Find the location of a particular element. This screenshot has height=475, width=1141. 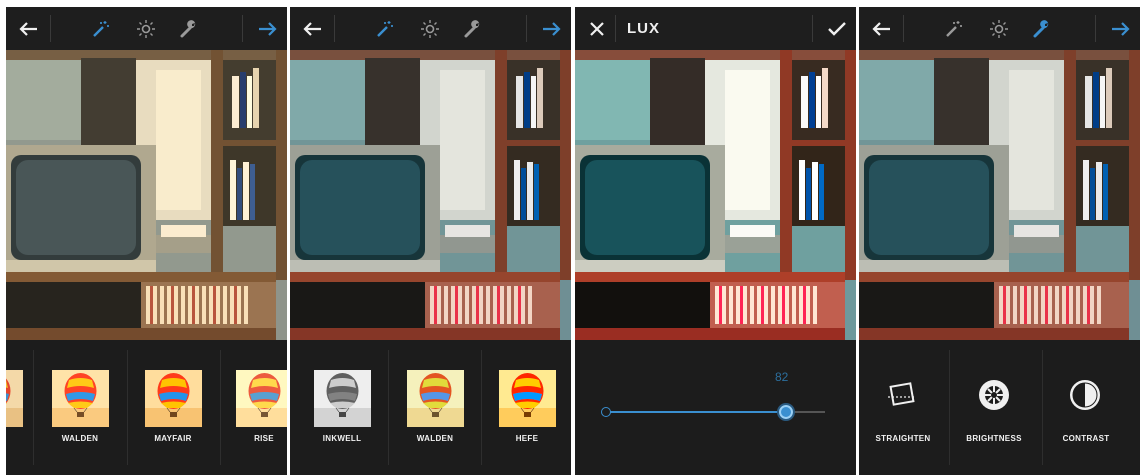

tools-strip: STRAIGHTEN BRIGHTNESS CONTRAST is located at coordinates (999, 407).